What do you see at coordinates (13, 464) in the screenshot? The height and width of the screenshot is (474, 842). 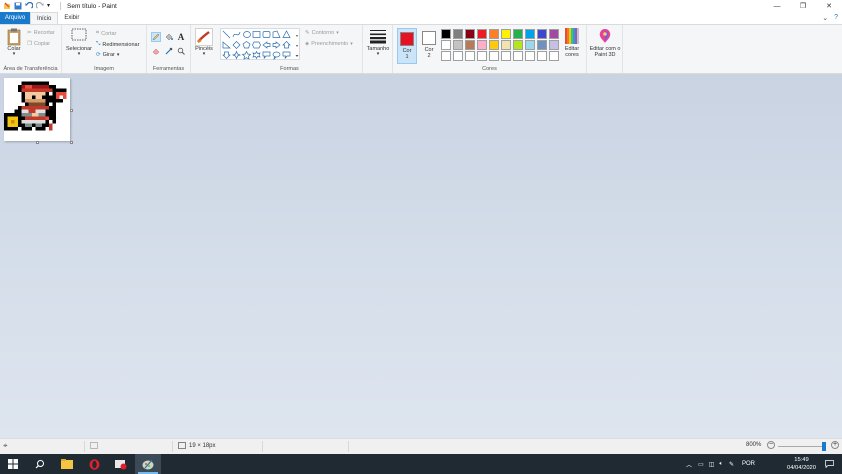 I see `start-button` at bounding box center [13, 464].